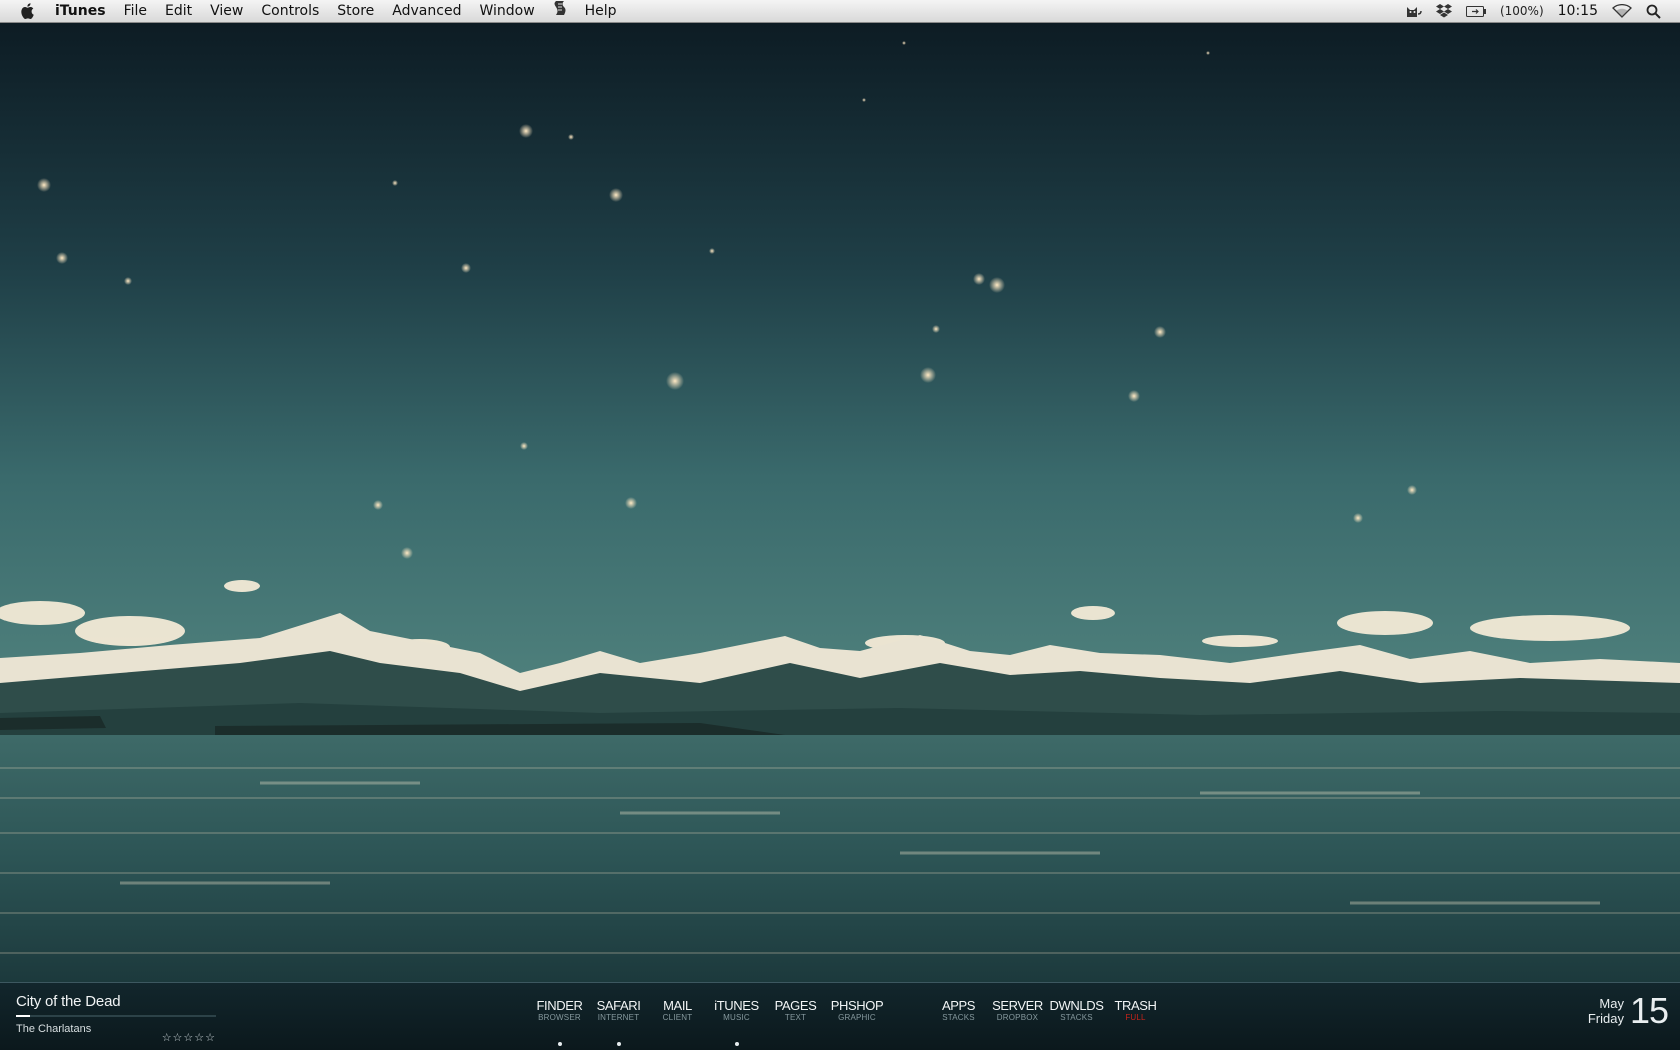  I want to click on menu-store: Store, so click(355, 11).